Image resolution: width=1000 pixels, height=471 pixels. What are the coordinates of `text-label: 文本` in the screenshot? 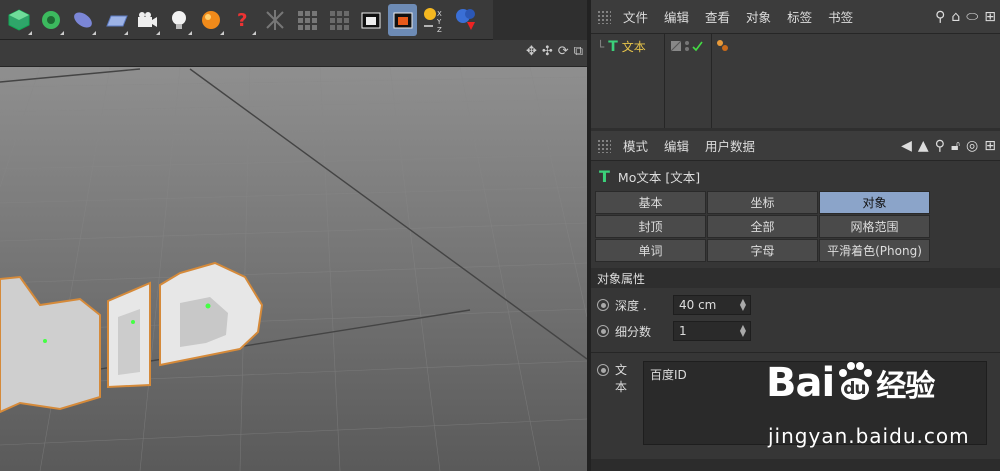 It's located at (621, 378).